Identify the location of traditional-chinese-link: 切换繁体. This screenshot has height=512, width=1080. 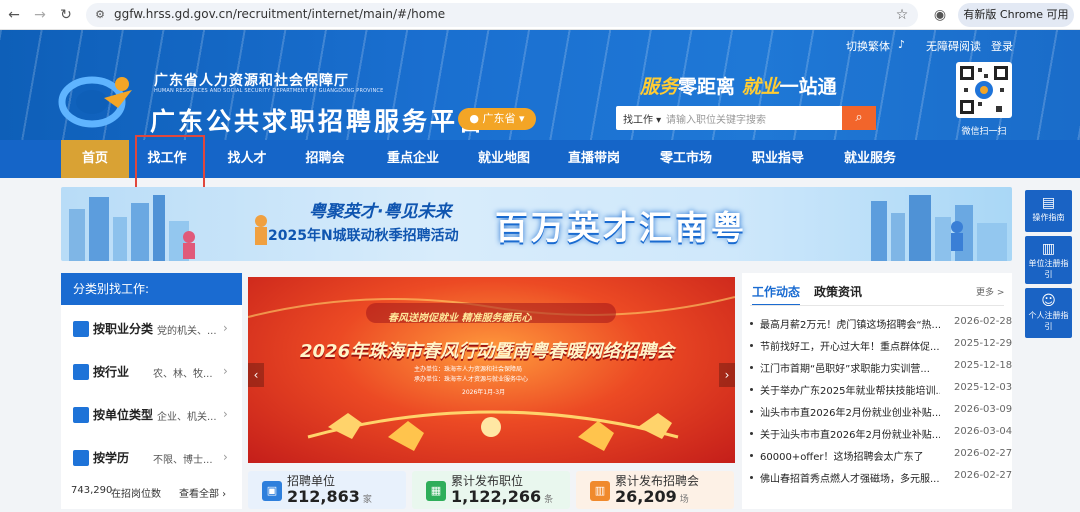
(868, 46).